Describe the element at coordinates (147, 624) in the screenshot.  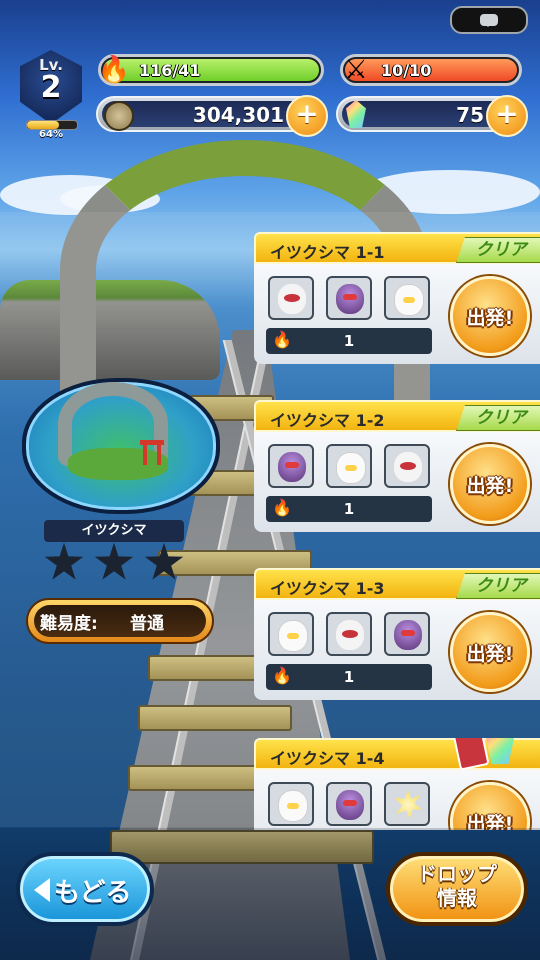
I see `difficulty-value: 普通` at that location.